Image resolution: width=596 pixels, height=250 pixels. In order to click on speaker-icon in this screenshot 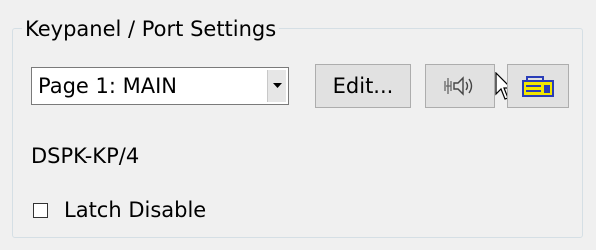, I will do `click(458, 86)`.